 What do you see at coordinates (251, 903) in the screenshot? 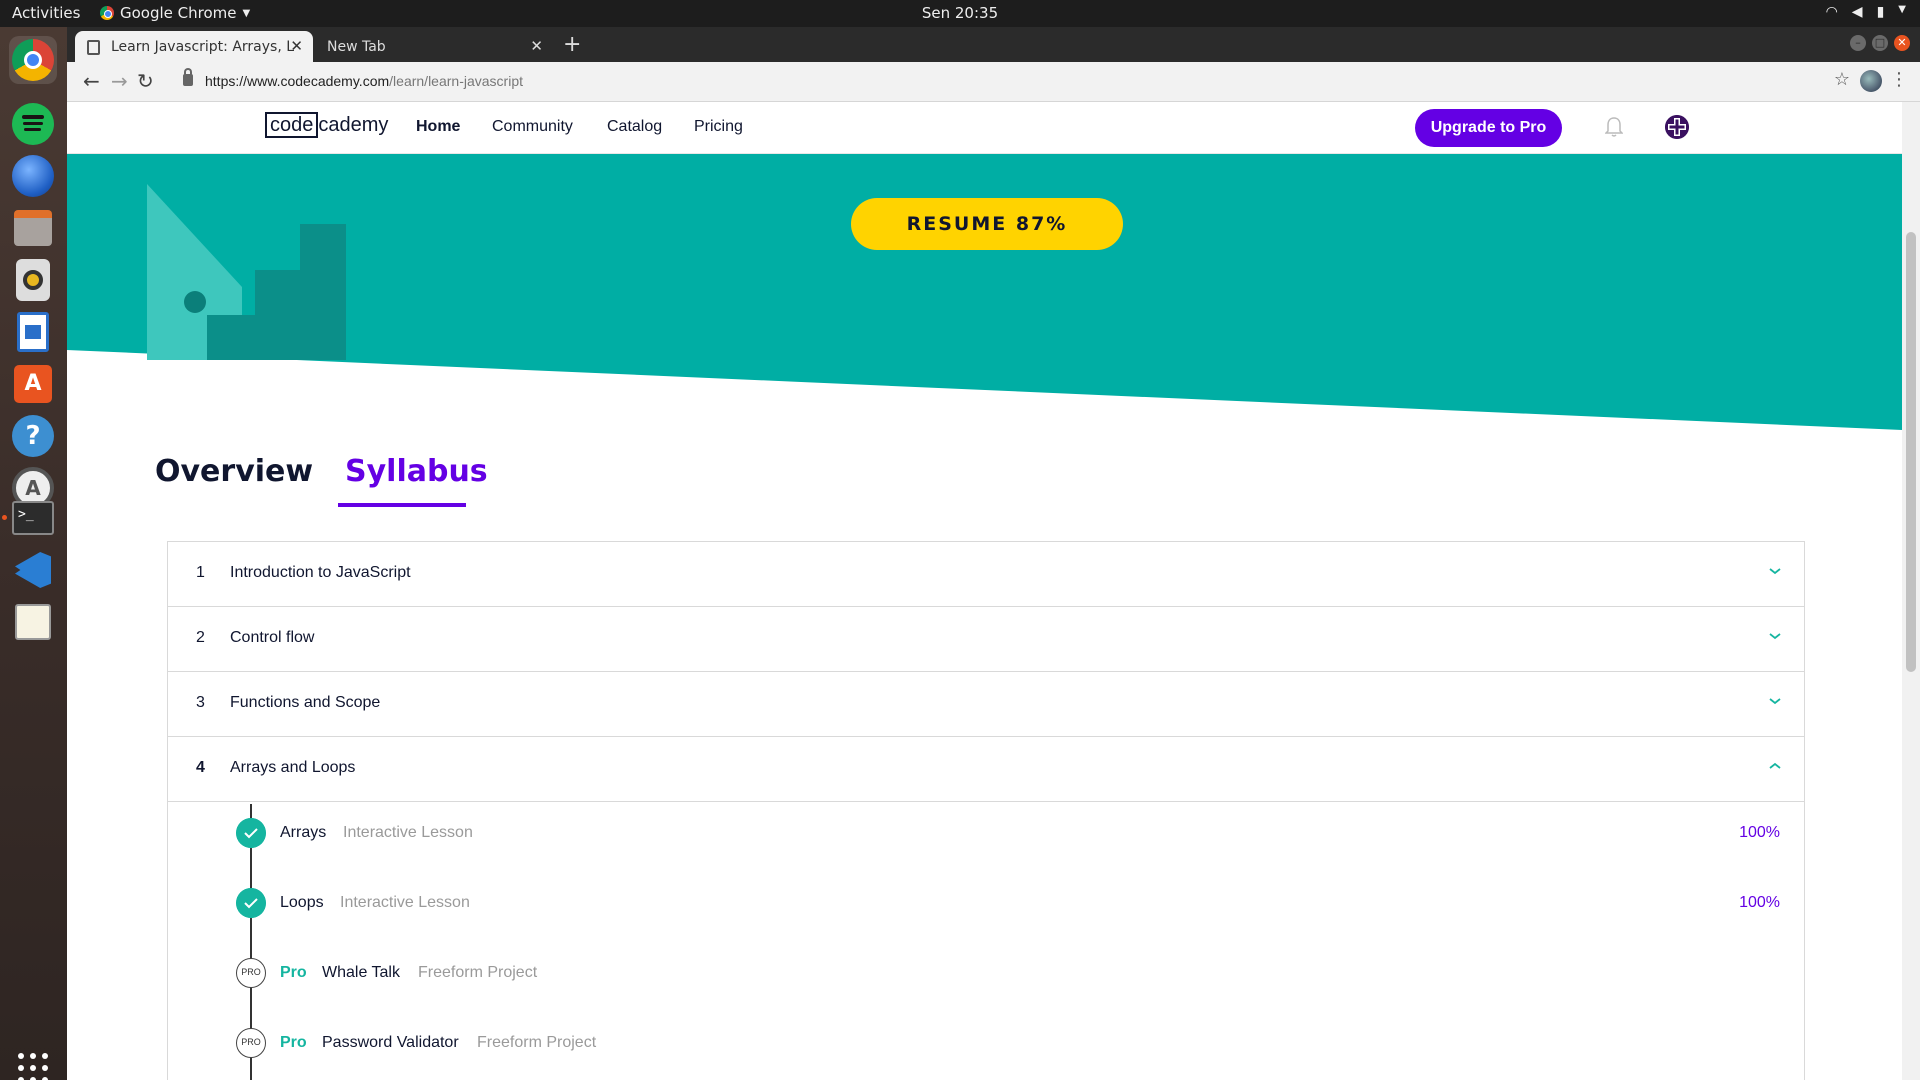
I see `checkmark-icon` at bounding box center [251, 903].